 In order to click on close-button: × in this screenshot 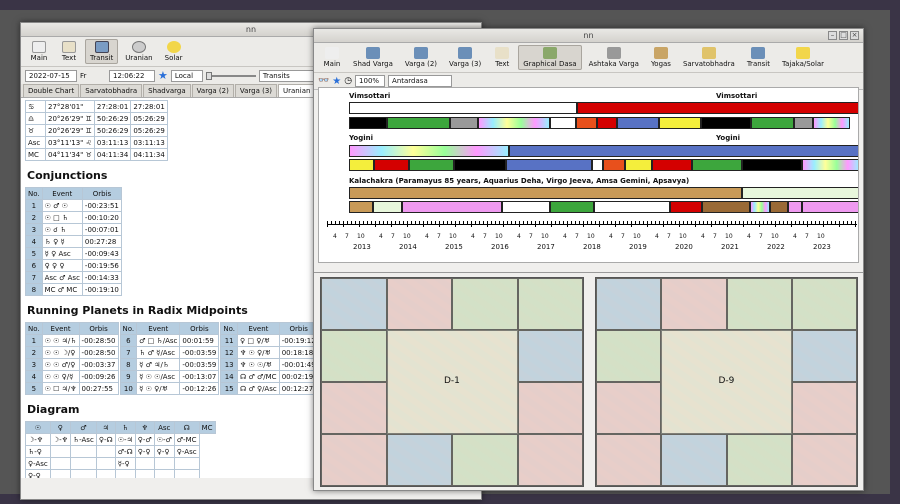, I will do `click(854, 35)`.